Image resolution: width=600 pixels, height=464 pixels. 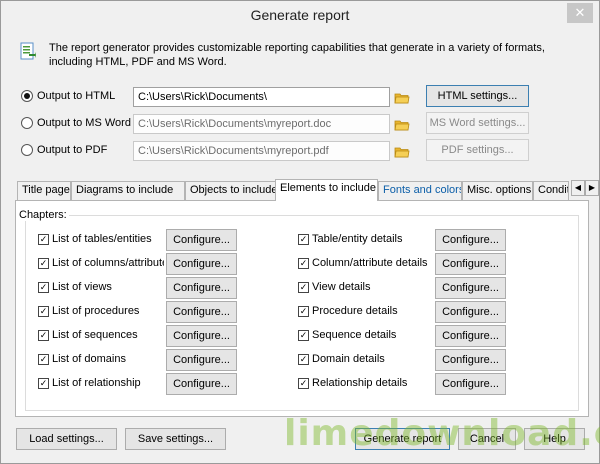 I want to click on check-list-domains: ✓ List of domains, so click(x=101, y=359).